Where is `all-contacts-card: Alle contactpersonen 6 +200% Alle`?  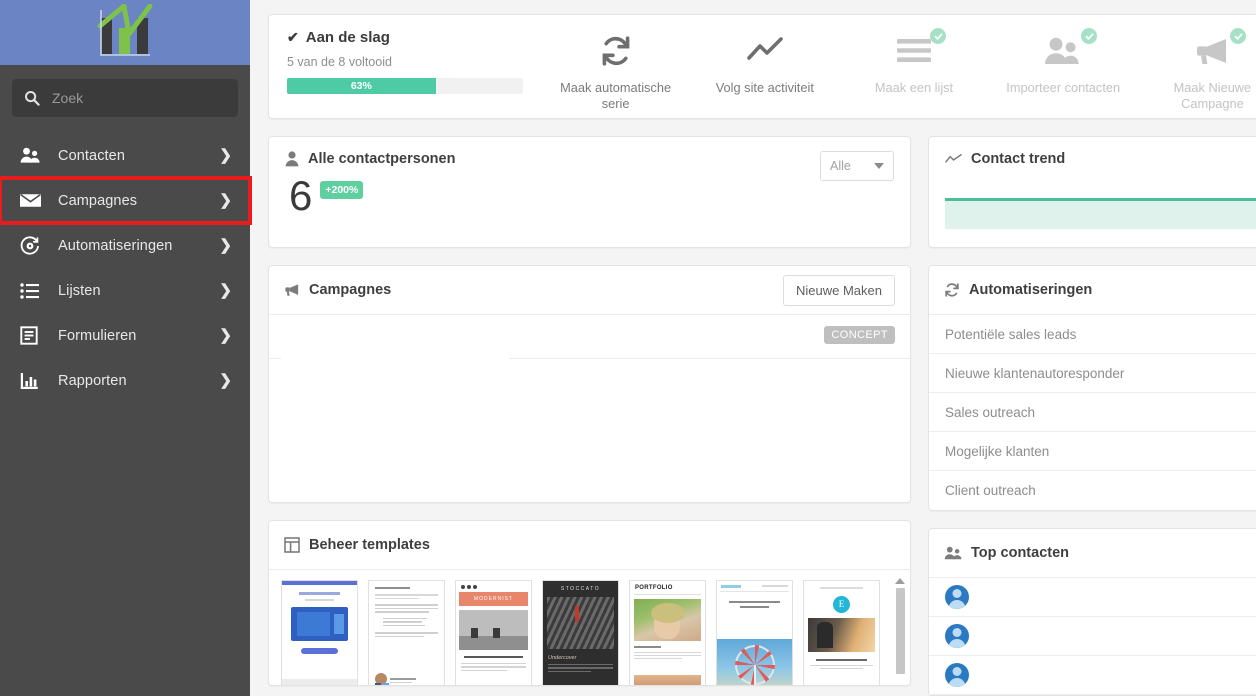 all-contacts-card: Alle contactpersonen 6 +200% Alle is located at coordinates (589, 192).